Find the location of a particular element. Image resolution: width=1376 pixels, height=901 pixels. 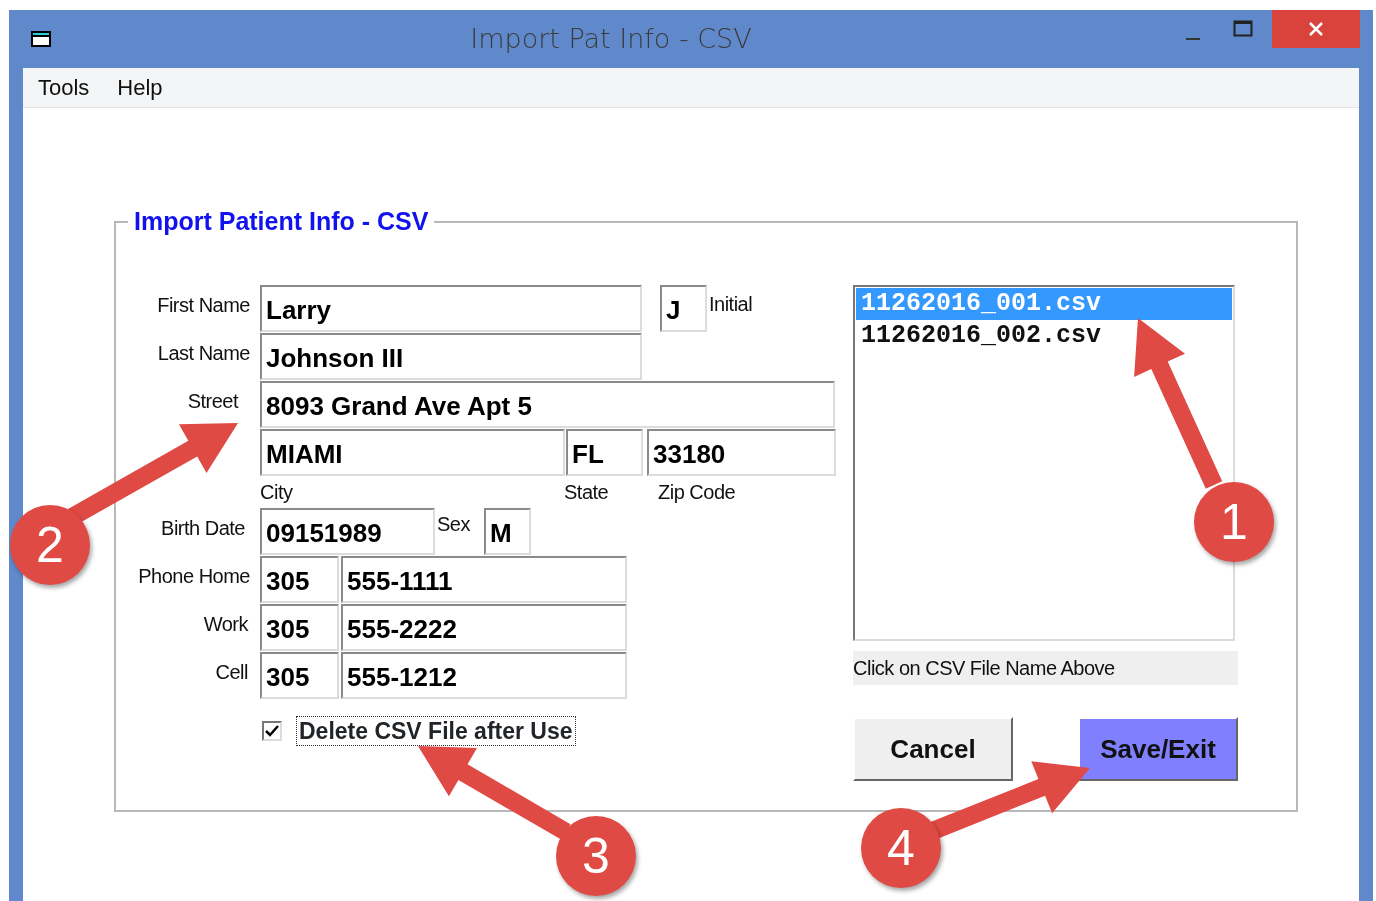

field-label: Birth Date is located at coordinates (203, 528).